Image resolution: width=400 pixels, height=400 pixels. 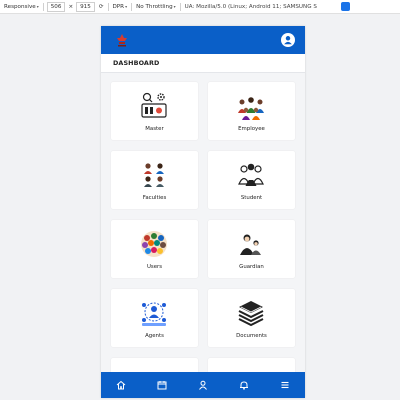 What do you see at coordinates (345, 6) in the screenshot?
I see `toolbar-toggle-icon` at bounding box center [345, 6].